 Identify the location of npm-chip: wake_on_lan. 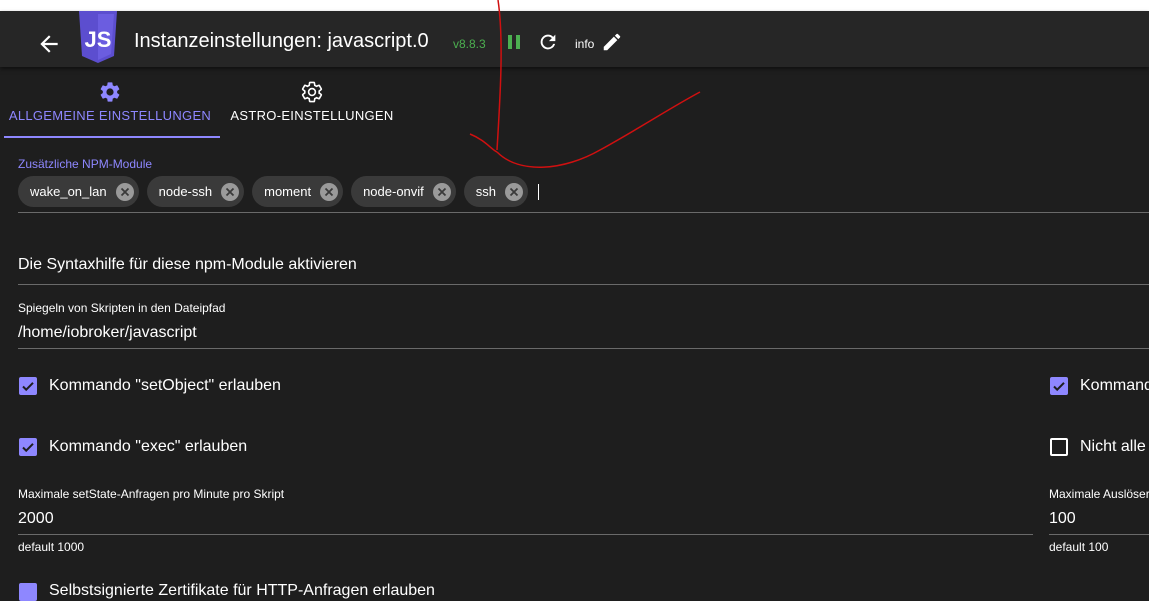
(78, 191).